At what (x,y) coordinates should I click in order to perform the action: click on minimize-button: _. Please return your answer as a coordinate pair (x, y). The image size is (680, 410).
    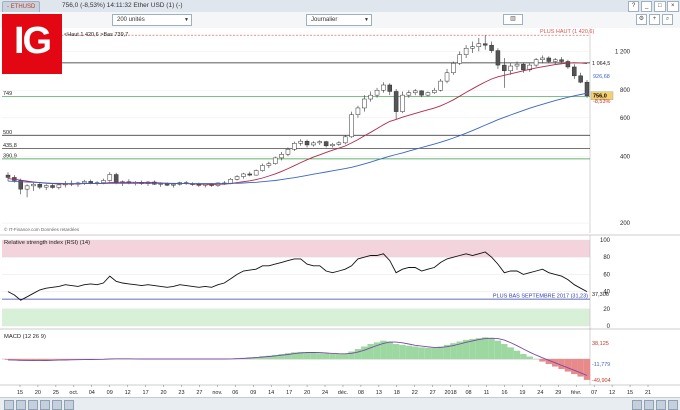
    Looking at the image, I should click on (646, 6).